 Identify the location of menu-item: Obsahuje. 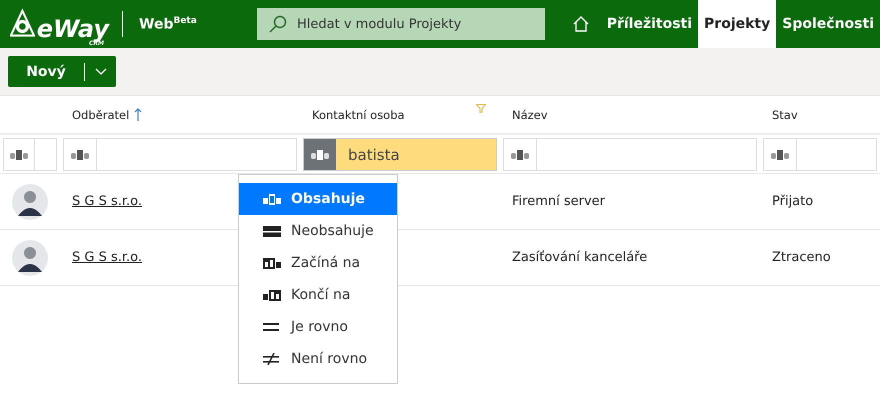
(318, 199).